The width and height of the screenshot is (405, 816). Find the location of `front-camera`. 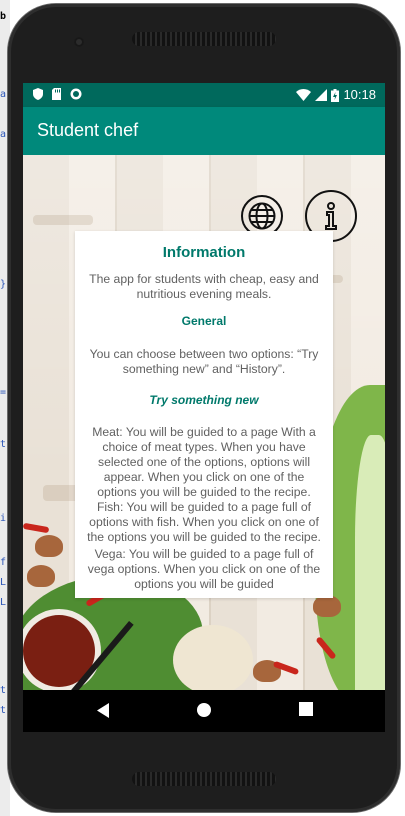

front-camera is located at coordinates (79, 42).